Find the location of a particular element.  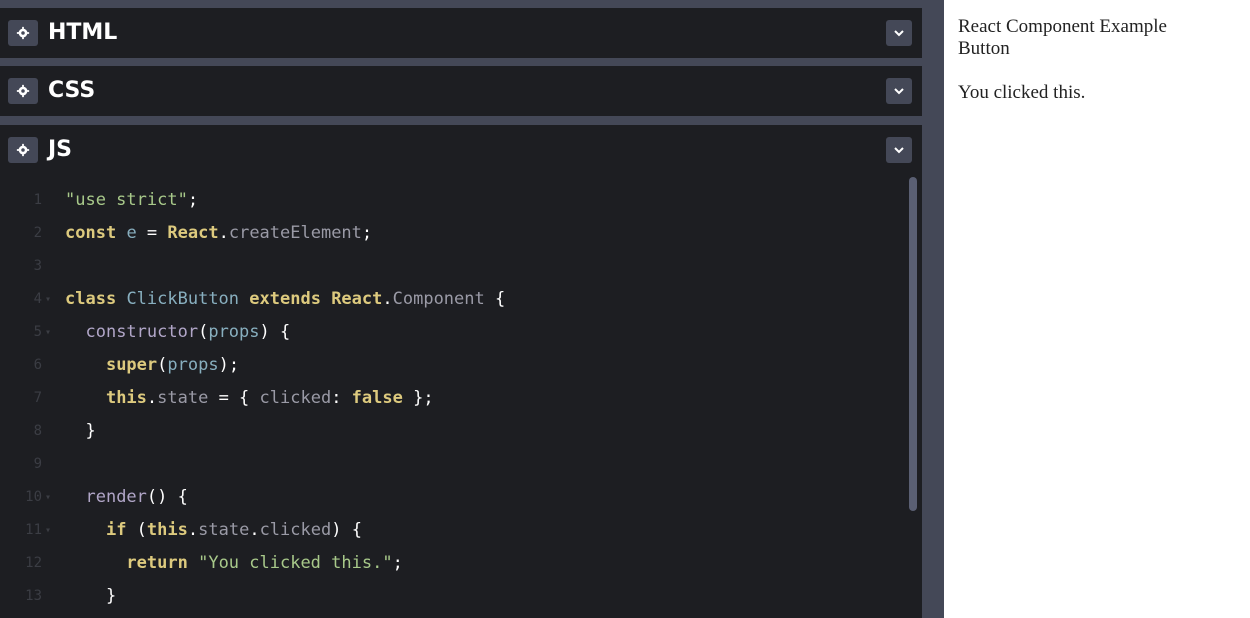

preview-button-label: Button is located at coordinates (984, 48).